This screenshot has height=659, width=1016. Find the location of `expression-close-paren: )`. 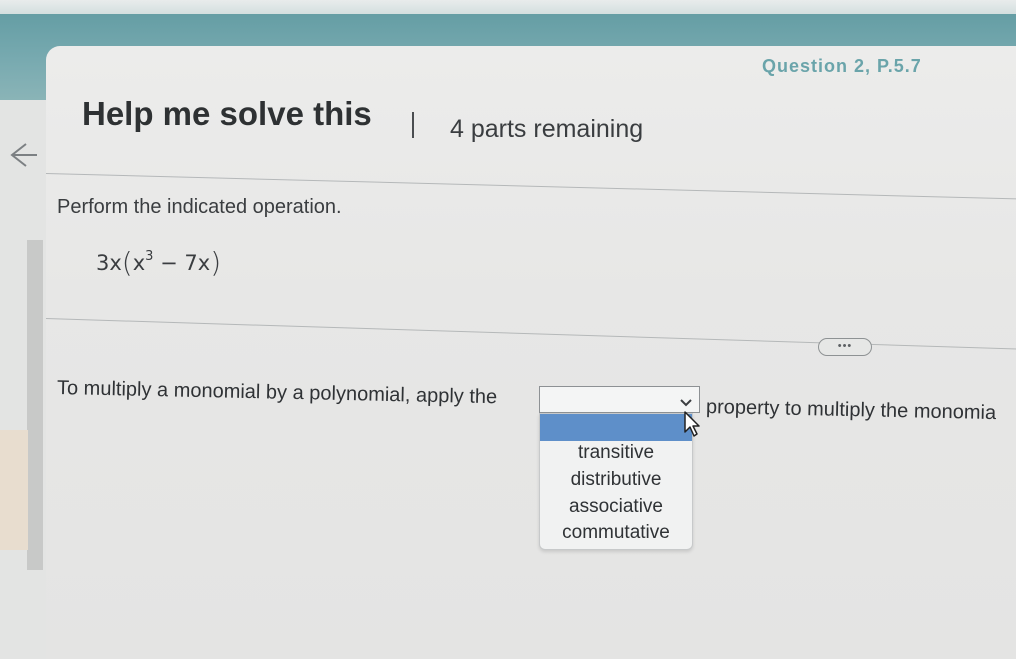

expression-close-paren: ) is located at coordinates (216, 262).